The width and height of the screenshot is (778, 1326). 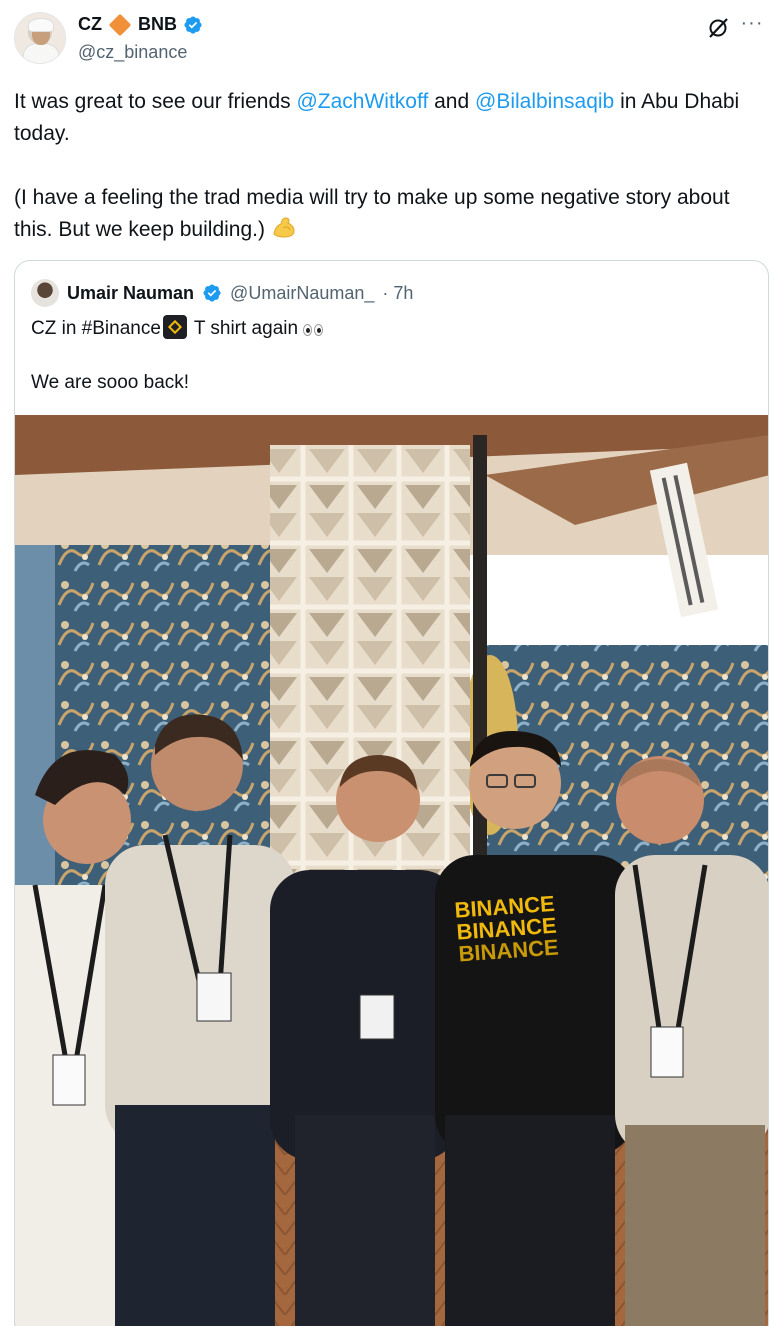 What do you see at coordinates (314, 331) in the screenshot?
I see `eyes-icon` at bounding box center [314, 331].